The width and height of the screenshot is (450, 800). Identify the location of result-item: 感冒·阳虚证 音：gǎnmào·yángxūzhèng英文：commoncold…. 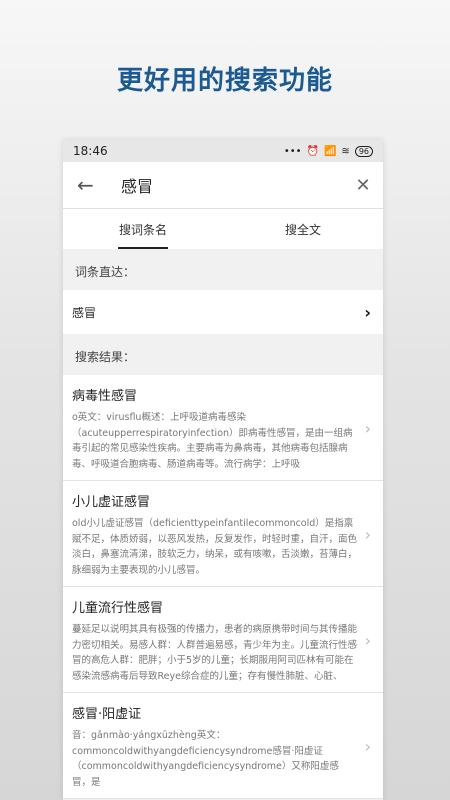
(223, 746).